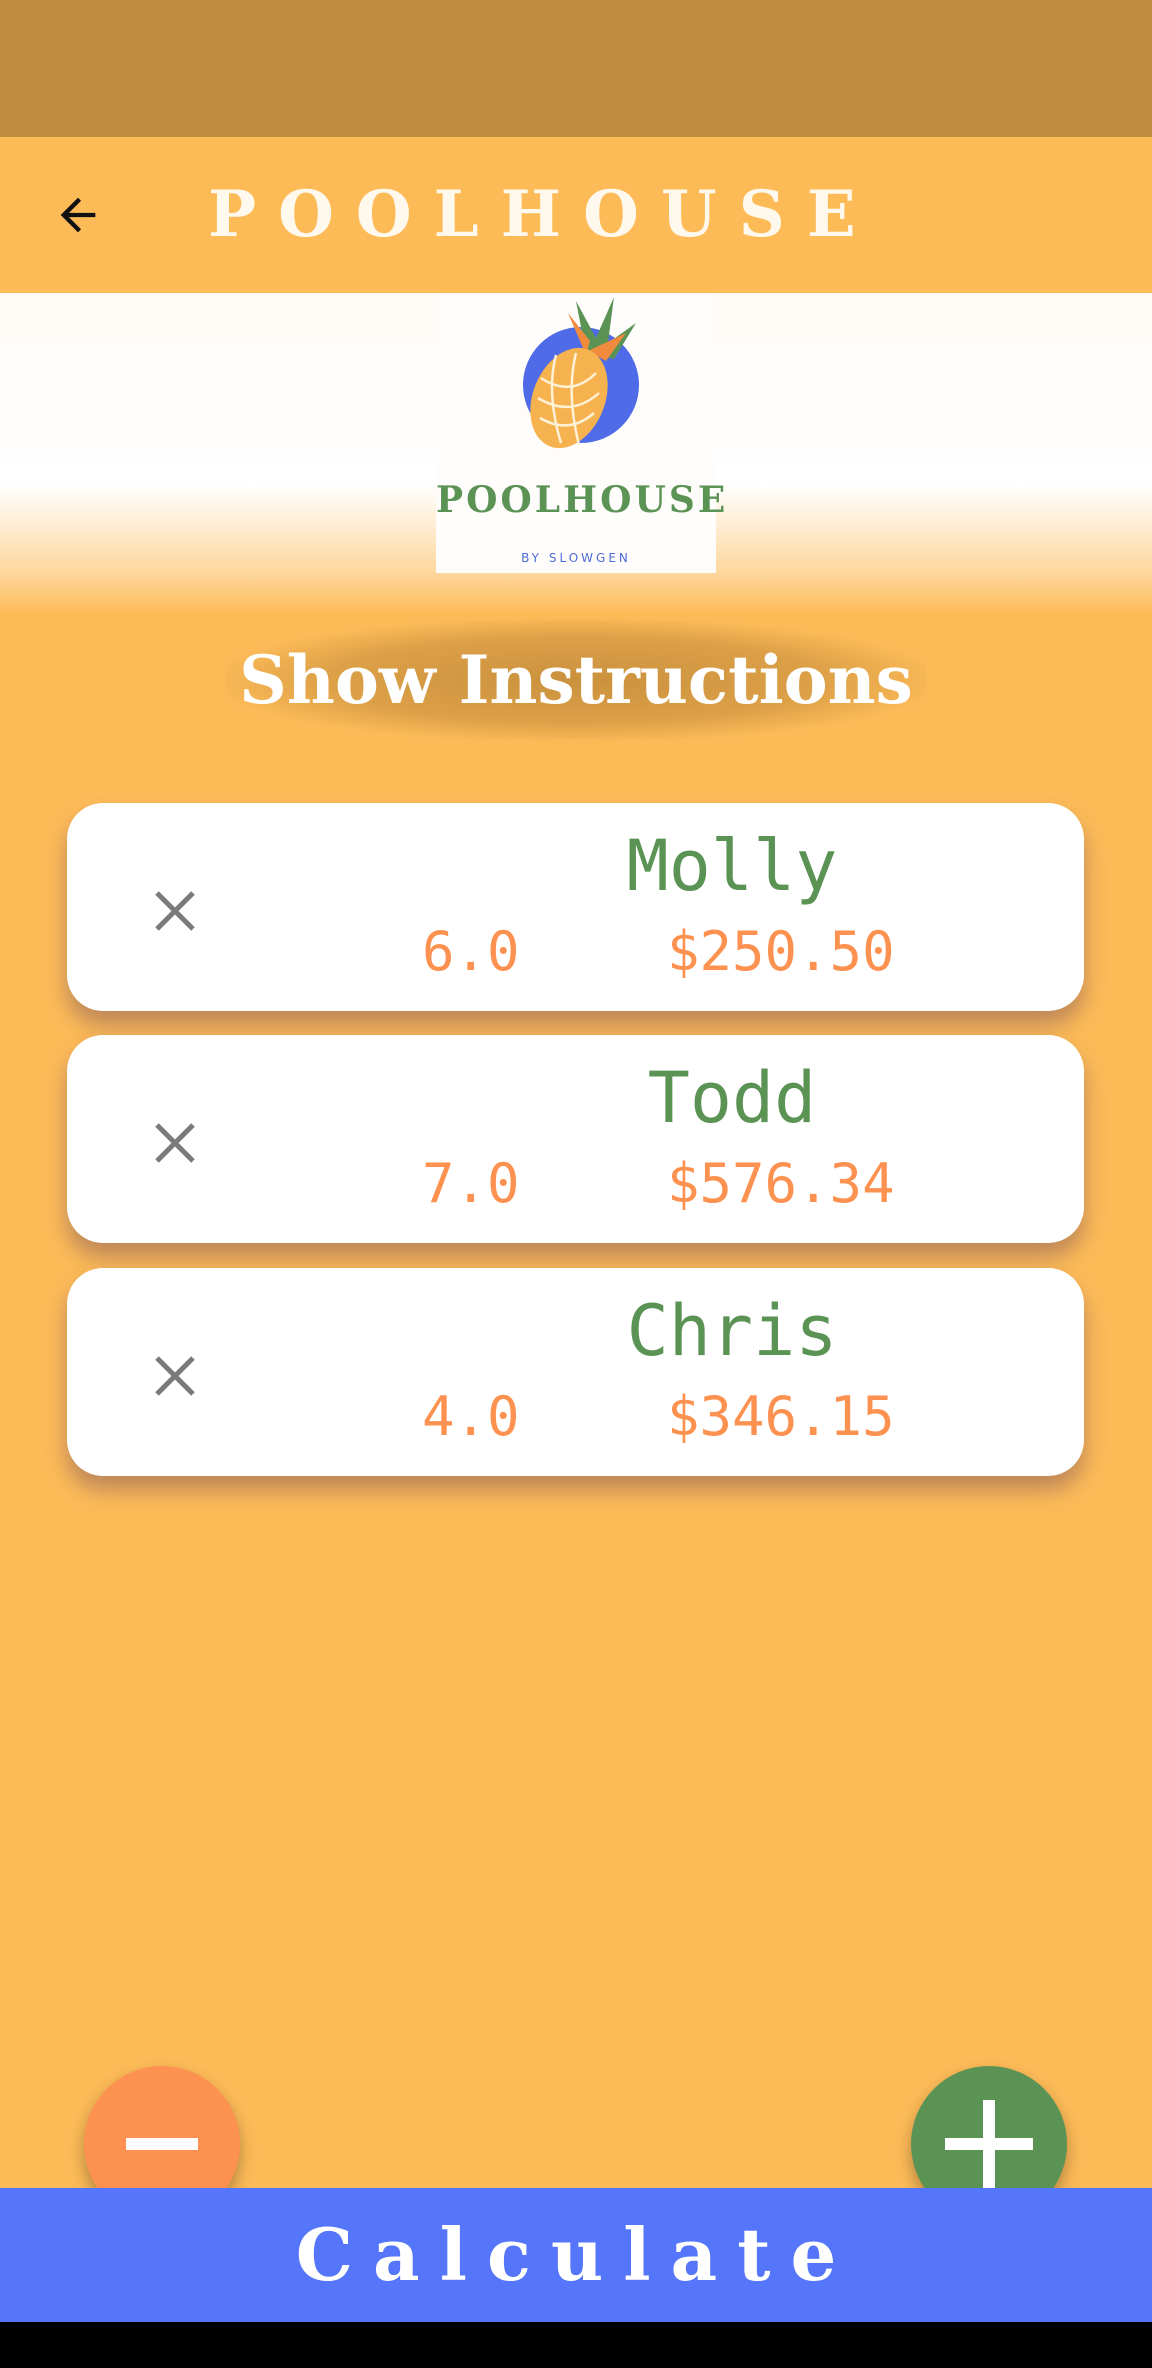 The height and width of the screenshot is (2368, 1152). What do you see at coordinates (471, 1183) in the screenshot?
I see `person-hours: 7.0` at bounding box center [471, 1183].